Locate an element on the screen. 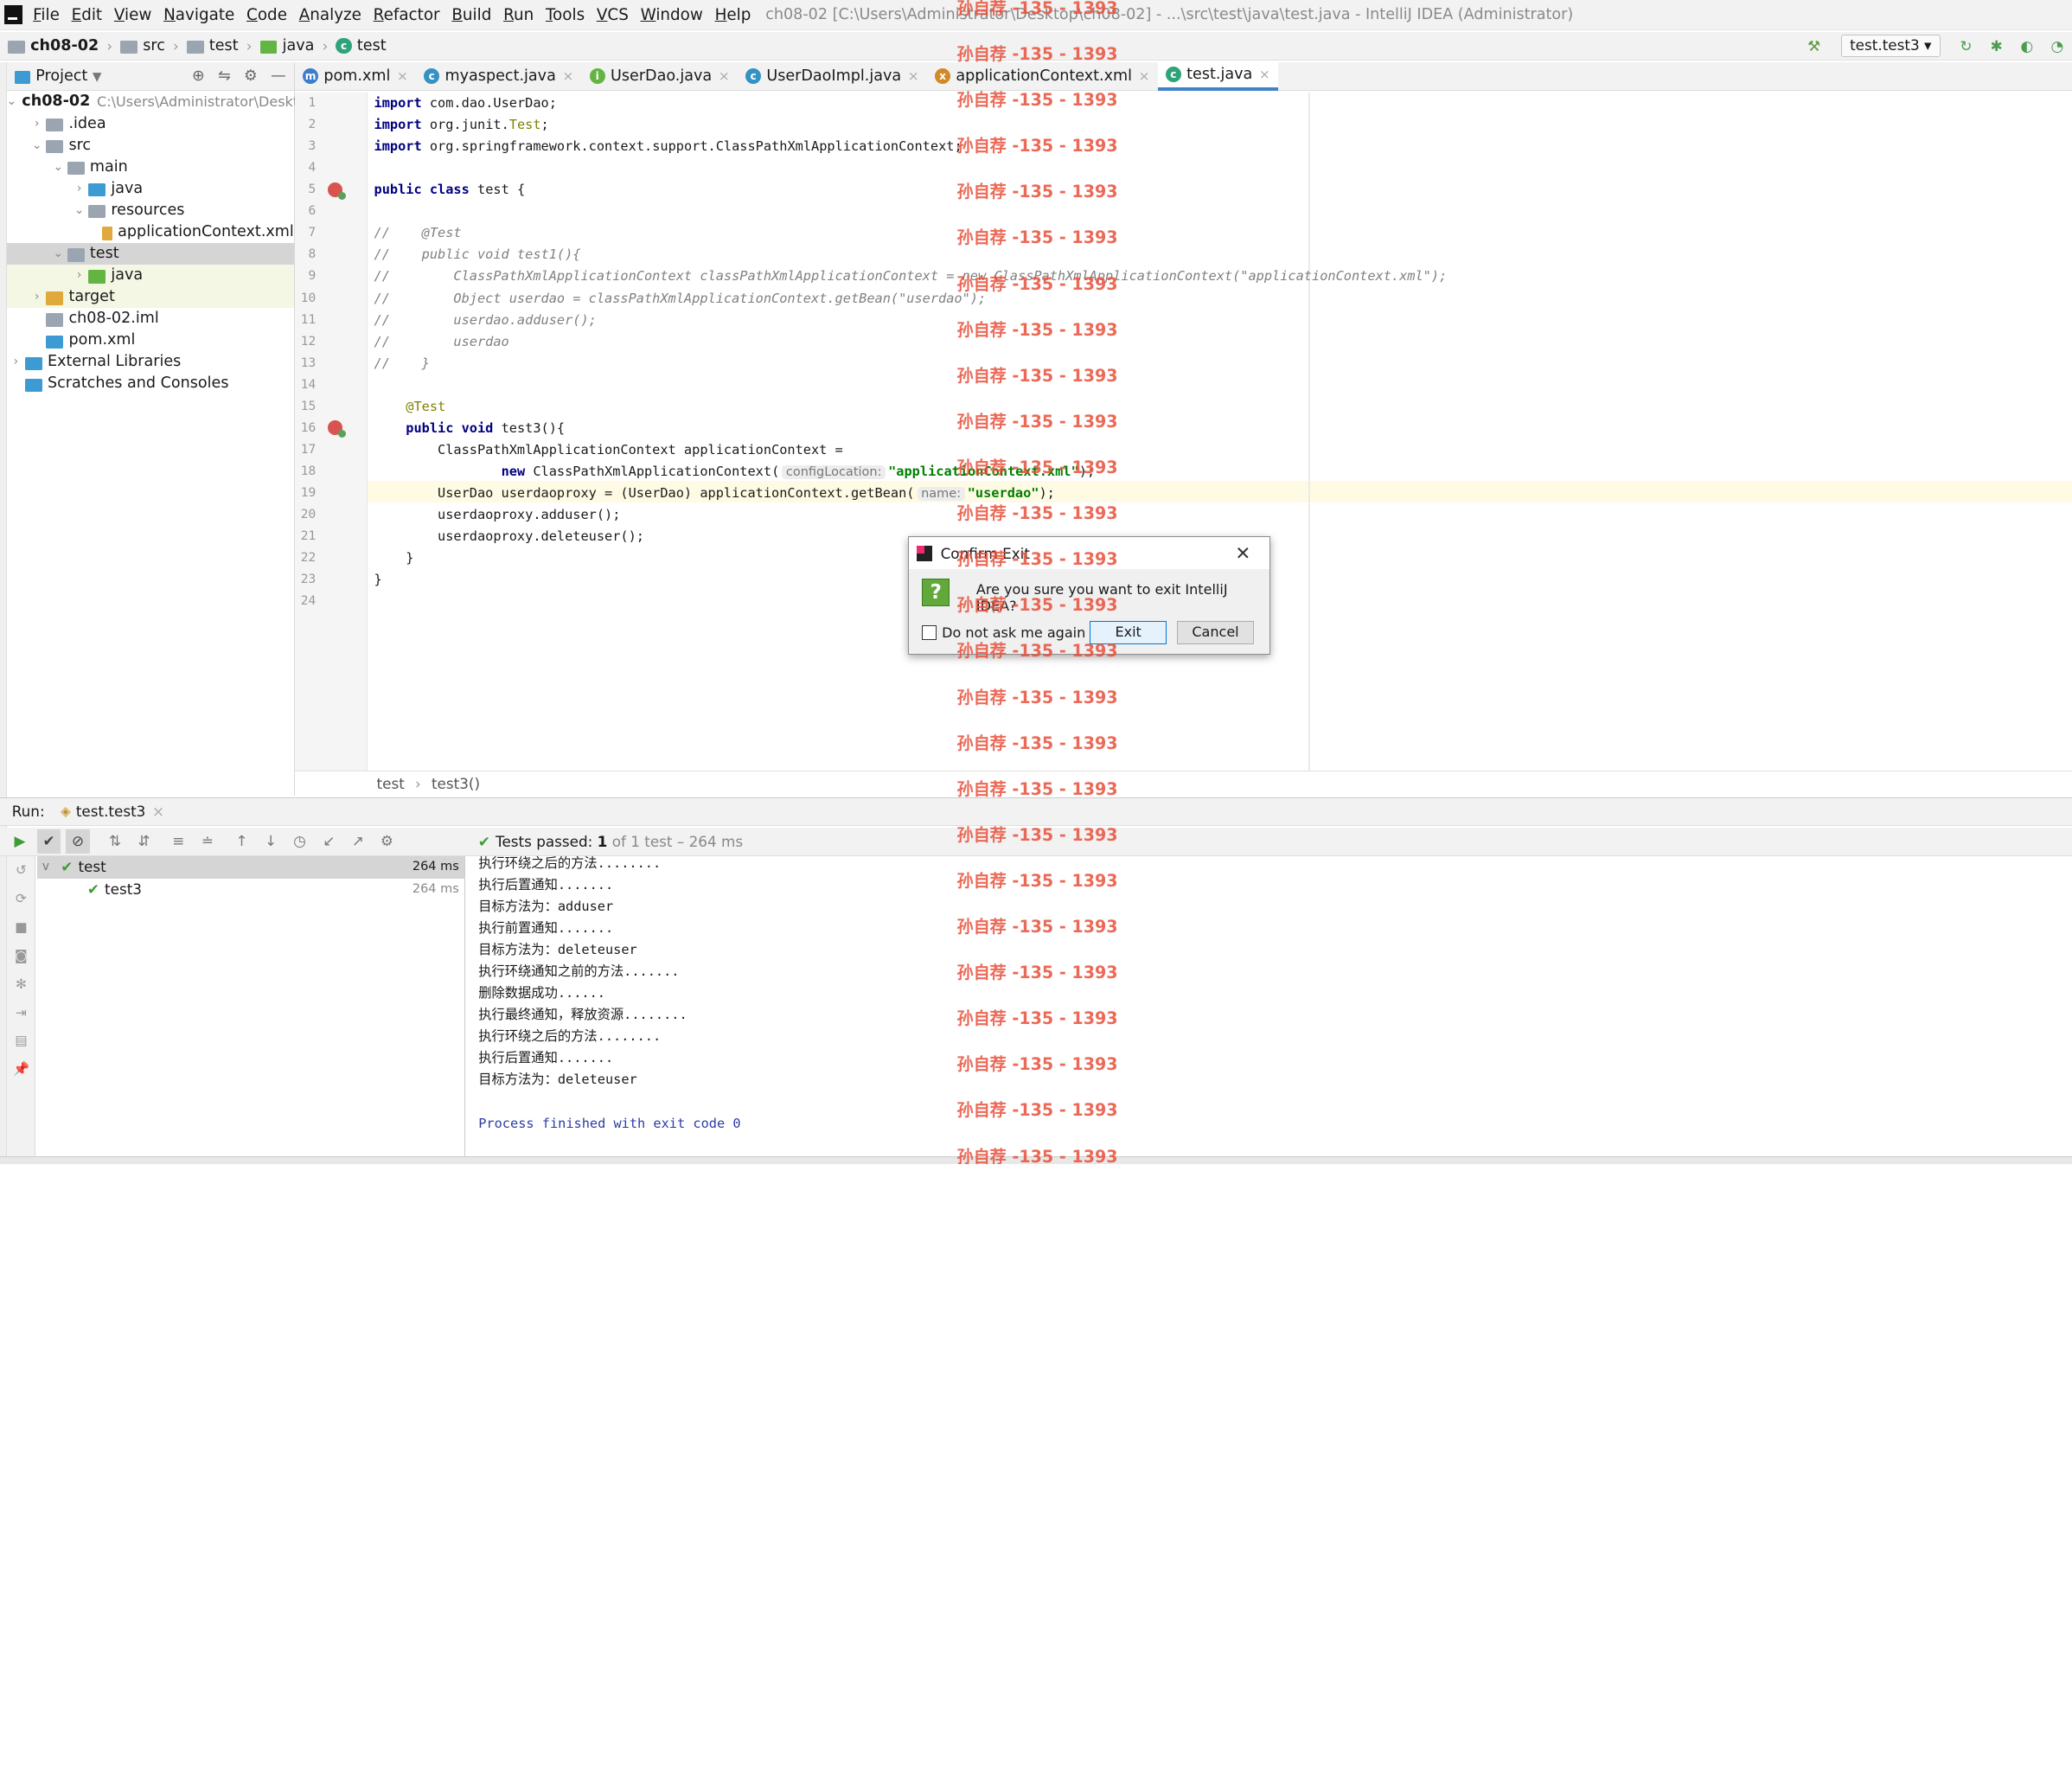 The height and width of the screenshot is (1779, 2072). locate-target-icon: ⊕ is located at coordinates (198, 76).